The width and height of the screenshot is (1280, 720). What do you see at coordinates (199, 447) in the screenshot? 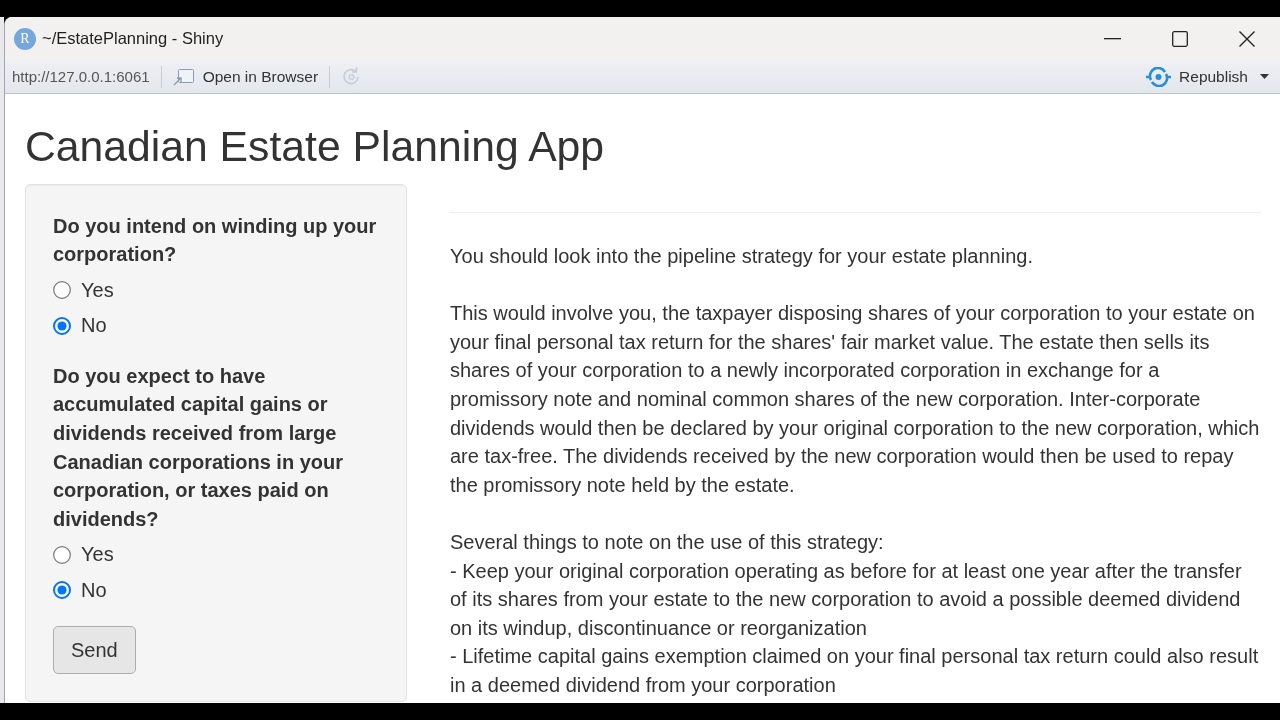
I see `question-label: Do you expect to have accumulated capital gains or dividends received from large Canadian corporations in your corporation, or taxes paid on dividends?` at bounding box center [199, 447].